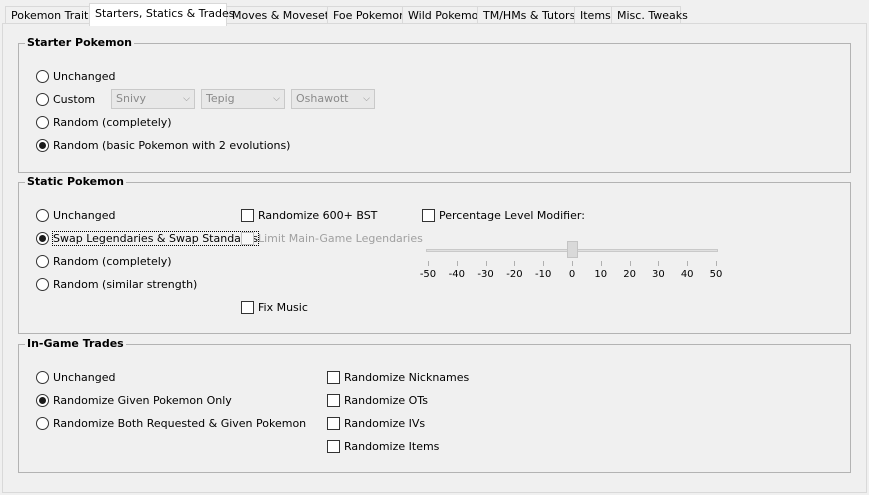  I want to click on randomize-nicknames-checkbox: Randomize Nicknames, so click(398, 377).